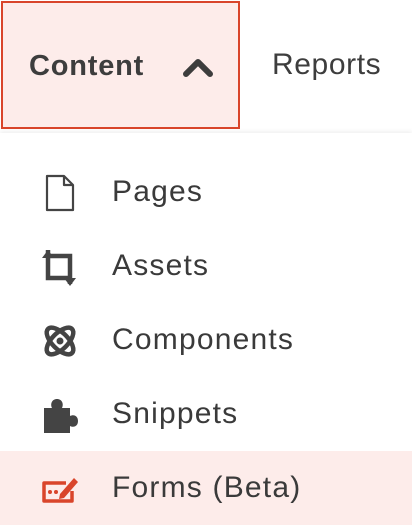 This screenshot has height=525, width=412. I want to click on menu-item-assets: Assets, so click(206, 266).